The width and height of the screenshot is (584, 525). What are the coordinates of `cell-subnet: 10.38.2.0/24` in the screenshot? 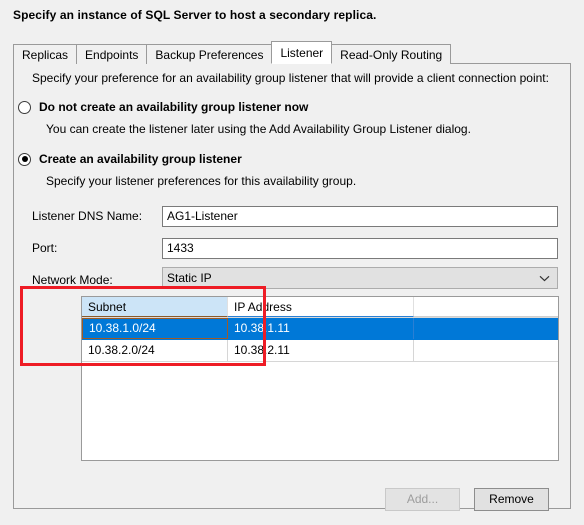 It's located at (155, 350).